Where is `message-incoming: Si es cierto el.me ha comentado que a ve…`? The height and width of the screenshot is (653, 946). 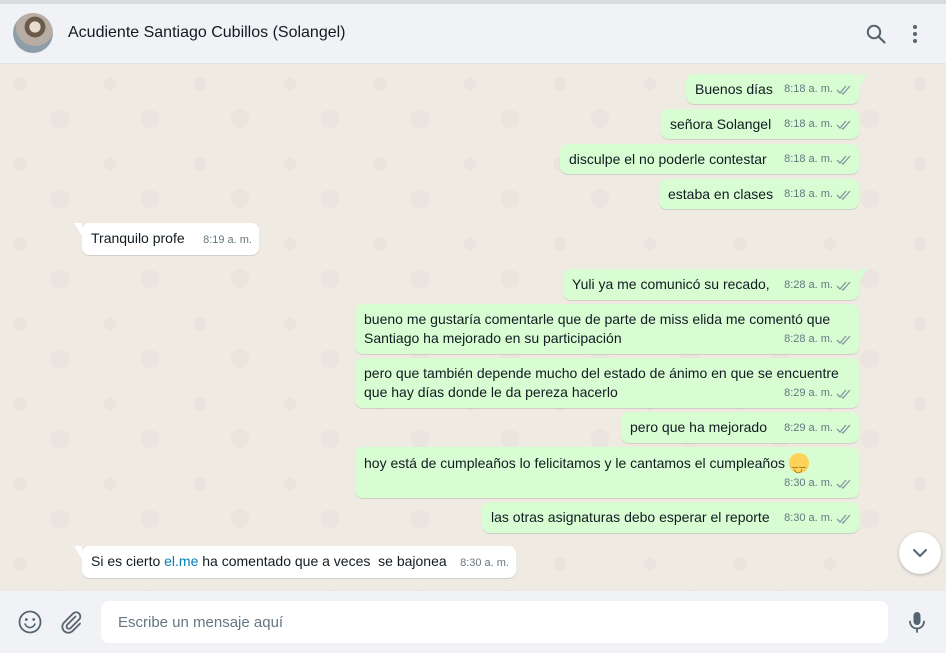 message-incoming: Si es cierto el.me ha comentado que a ve… is located at coordinates (295, 562).